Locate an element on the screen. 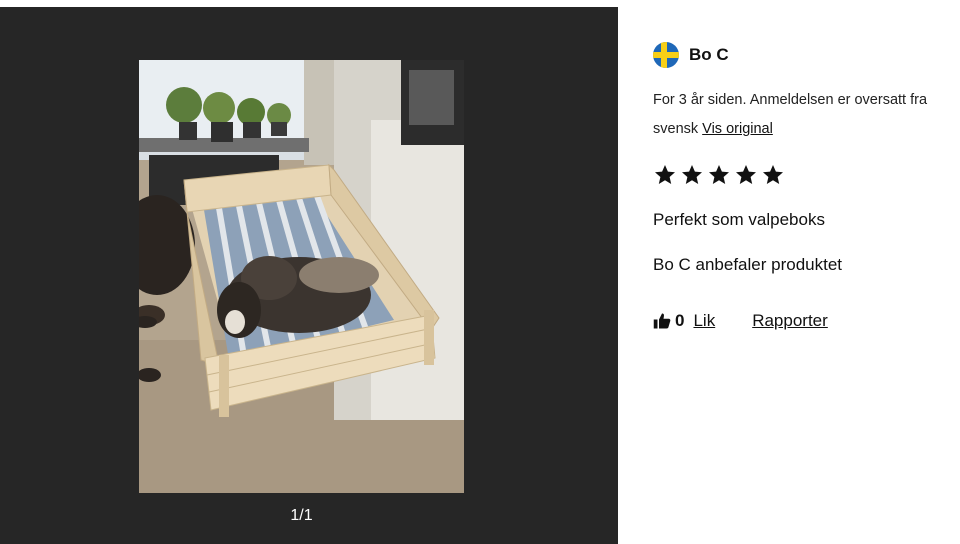 The image size is (960, 544). report-button: Rapporter is located at coordinates (790, 321).